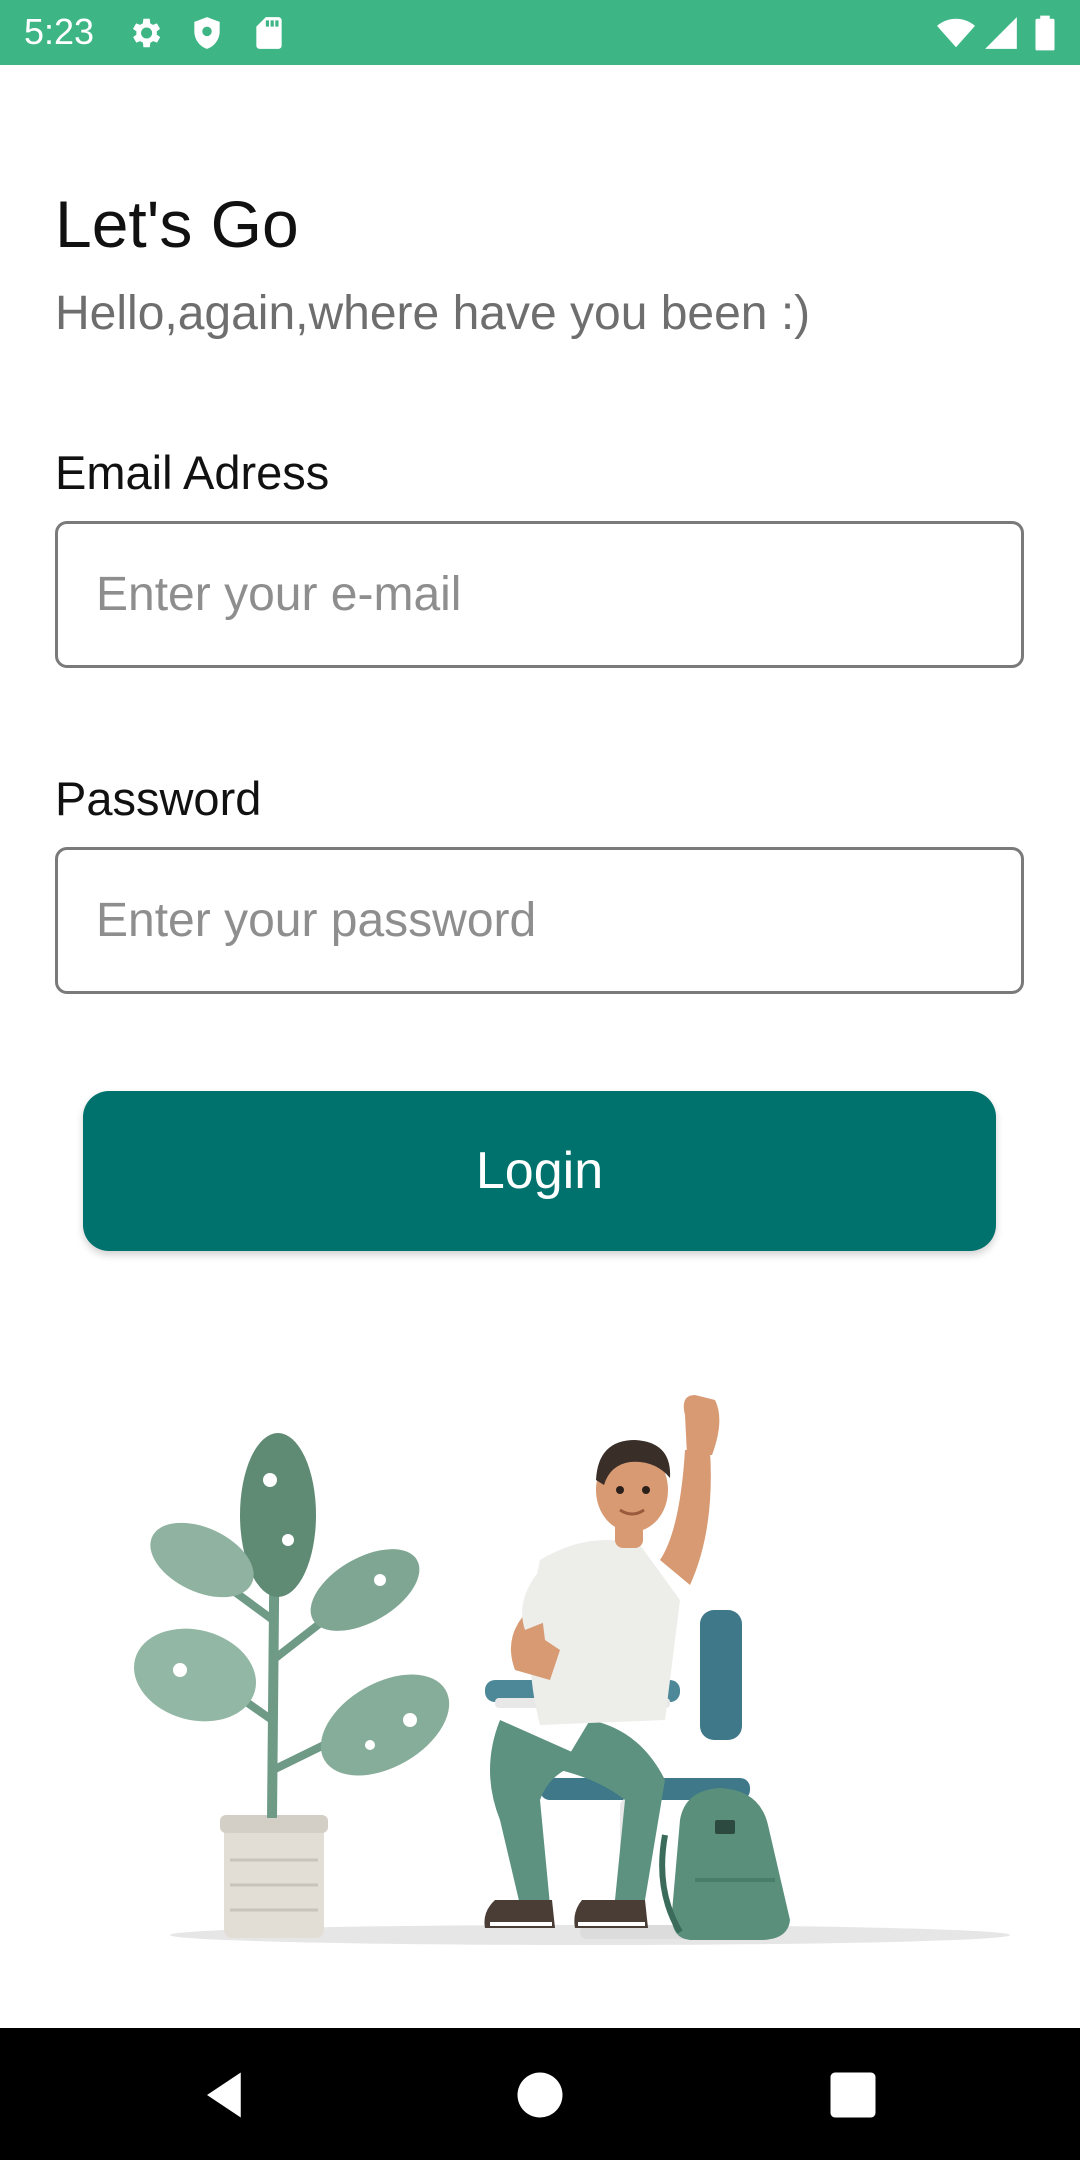  What do you see at coordinates (536, 594) in the screenshot?
I see `email-input` at bounding box center [536, 594].